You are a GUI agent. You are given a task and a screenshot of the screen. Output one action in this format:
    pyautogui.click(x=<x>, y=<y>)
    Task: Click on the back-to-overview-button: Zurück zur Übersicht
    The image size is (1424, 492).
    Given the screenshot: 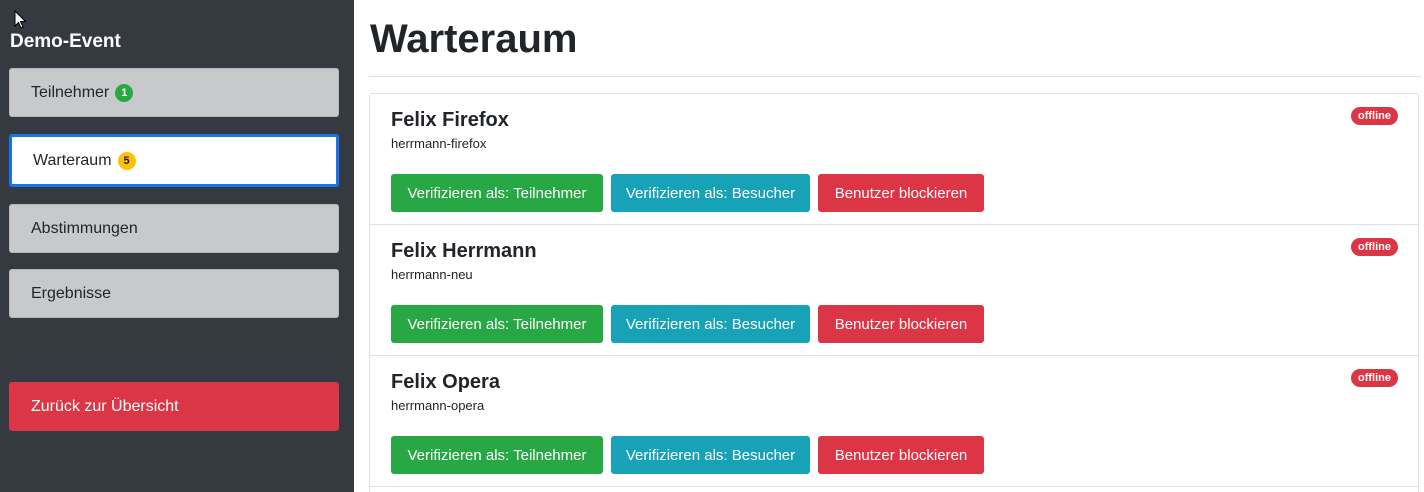 What is the action you would take?
    pyautogui.click(x=174, y=406)
    